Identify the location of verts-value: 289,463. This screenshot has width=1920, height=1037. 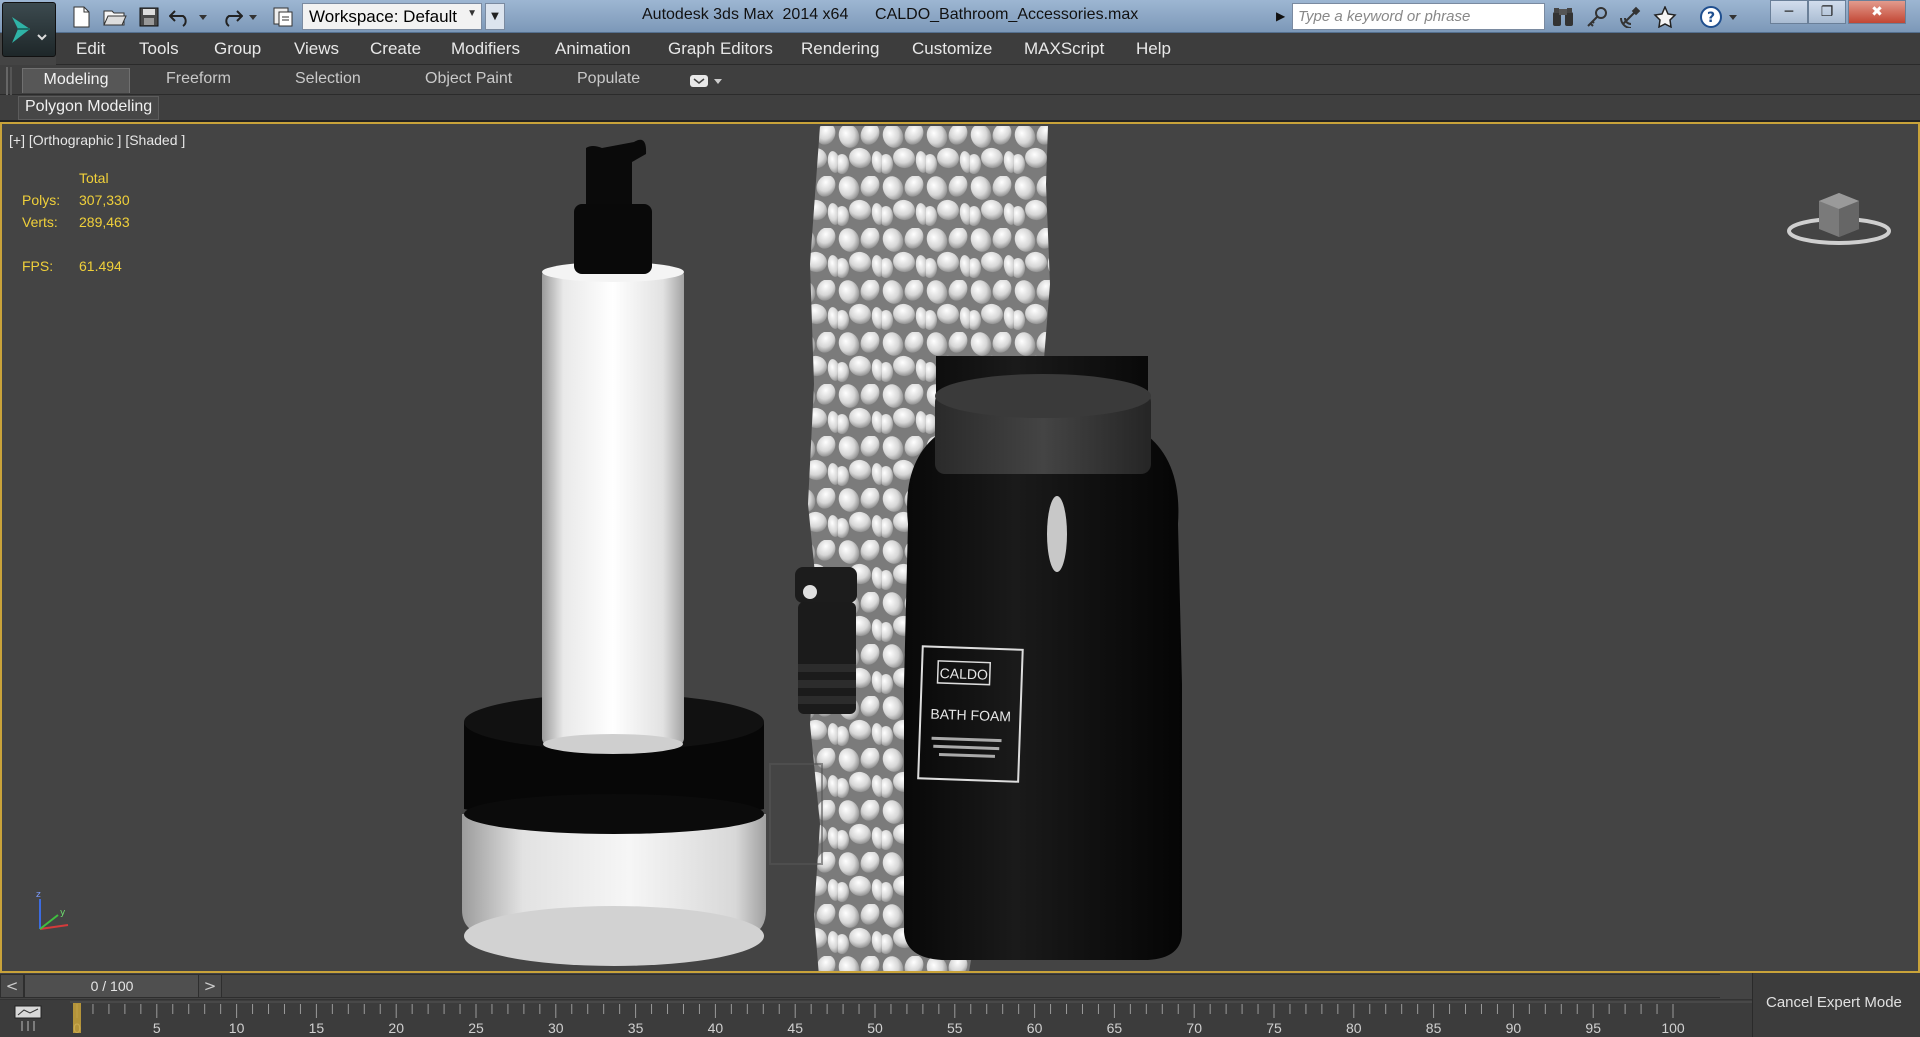
(104, 222).